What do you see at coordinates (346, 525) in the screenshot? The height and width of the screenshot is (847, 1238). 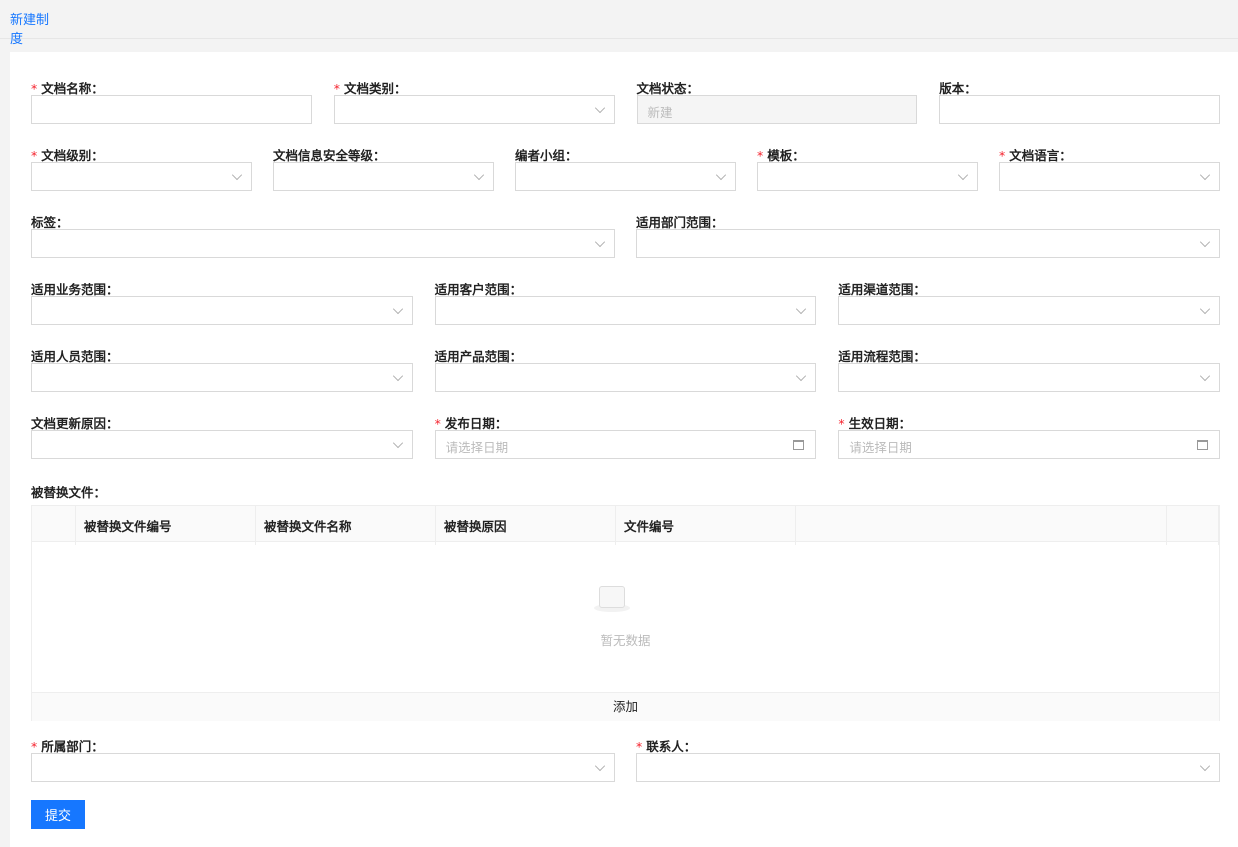 I see `column-header: 被替换文件名称` at bounding box center [346, 525].